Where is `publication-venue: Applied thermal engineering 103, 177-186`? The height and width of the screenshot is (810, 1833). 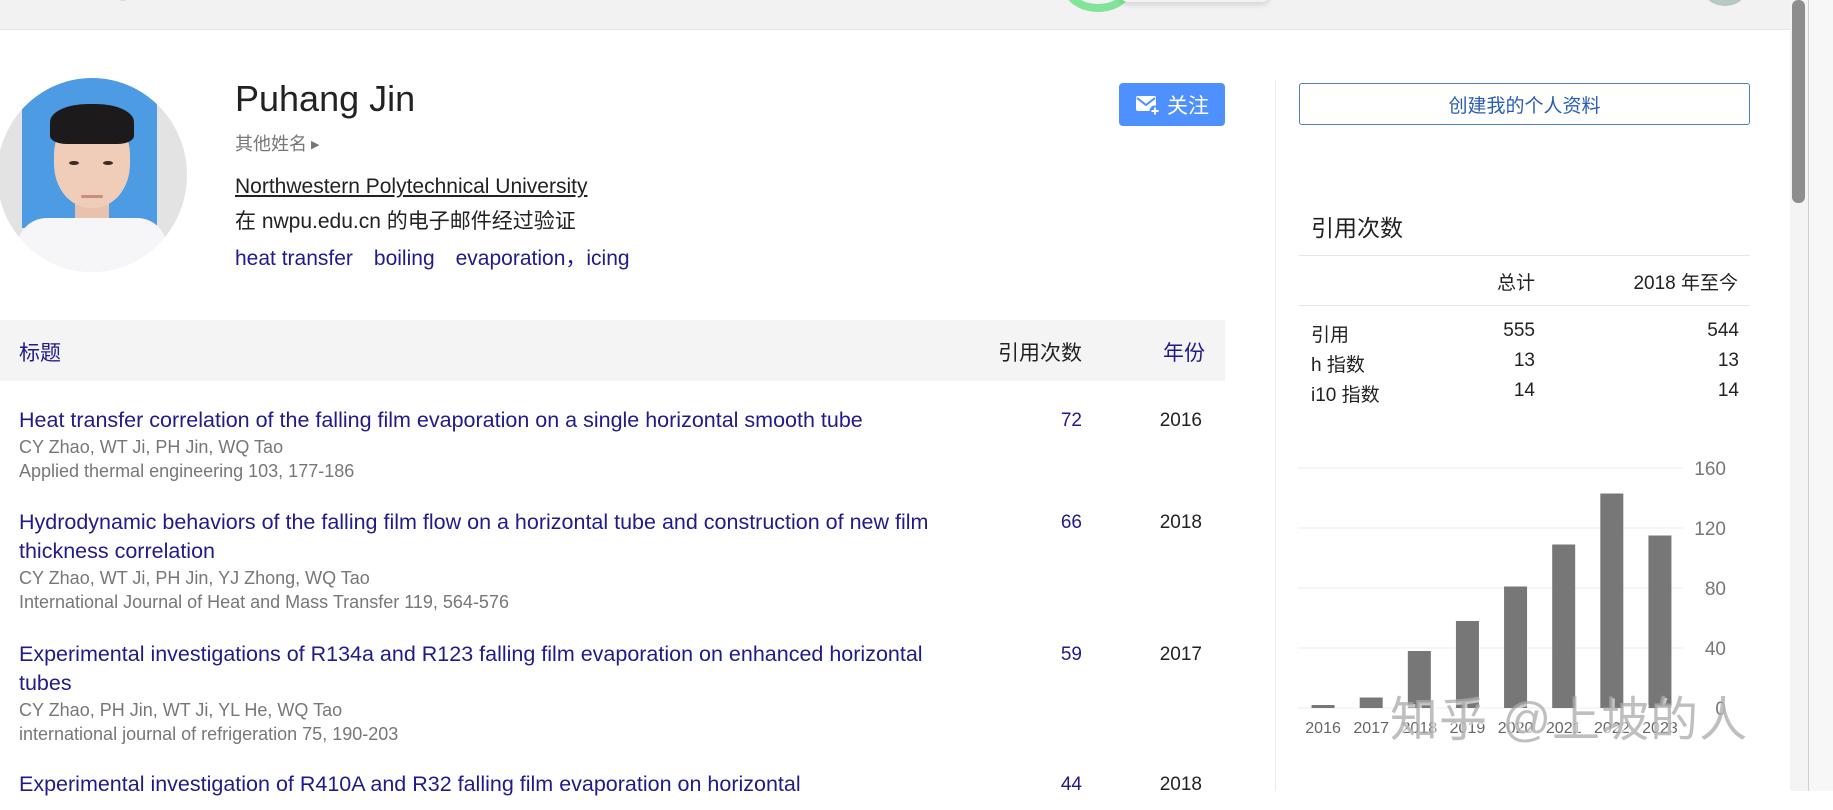 publication-venue: Applied thermal engineering 103, 177-186 is located at coordinates (187, 471).